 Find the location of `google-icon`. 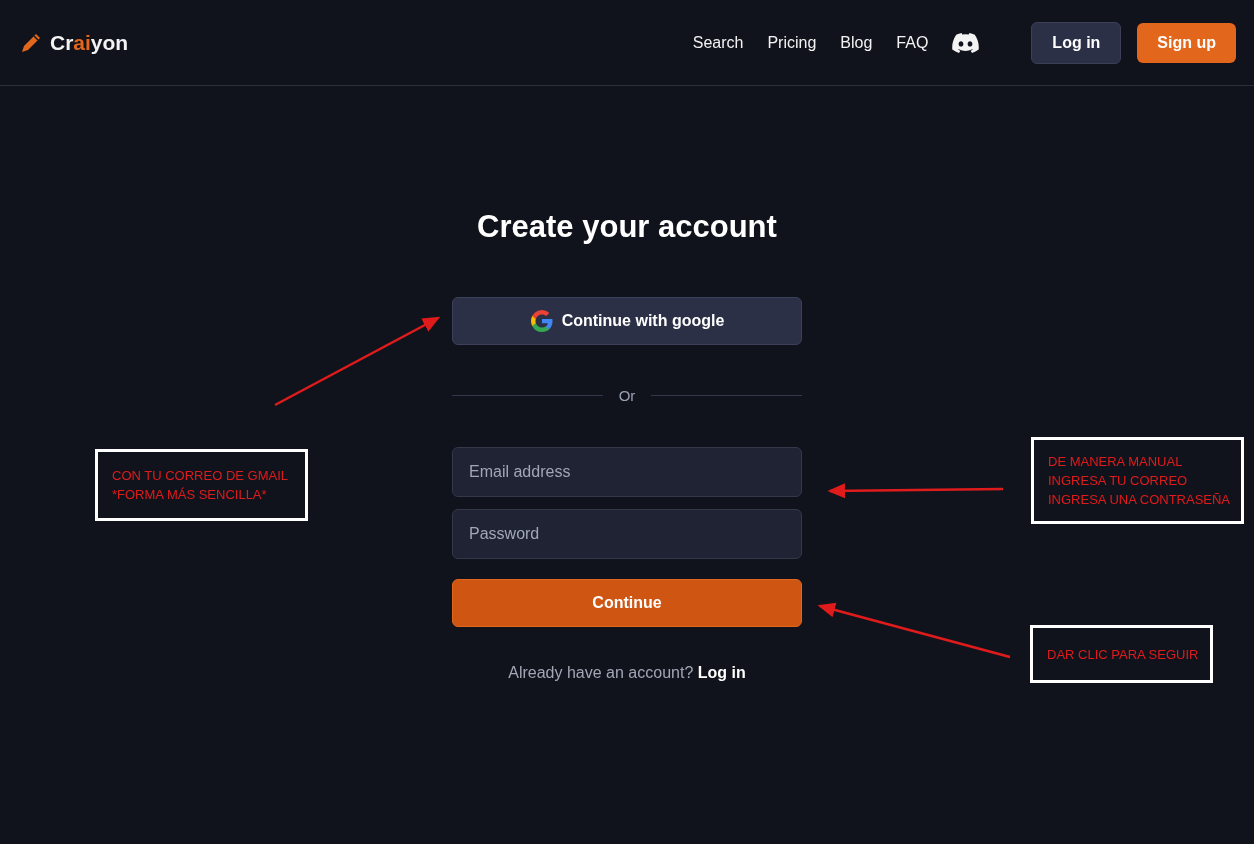

google-icon is located at coordinates (541, 320).